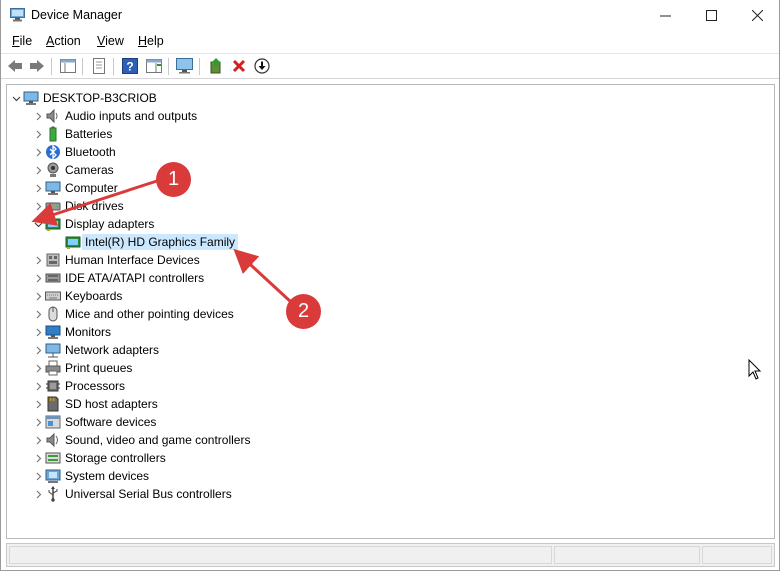  I want to click on mouse-icon, so click(53, 314).